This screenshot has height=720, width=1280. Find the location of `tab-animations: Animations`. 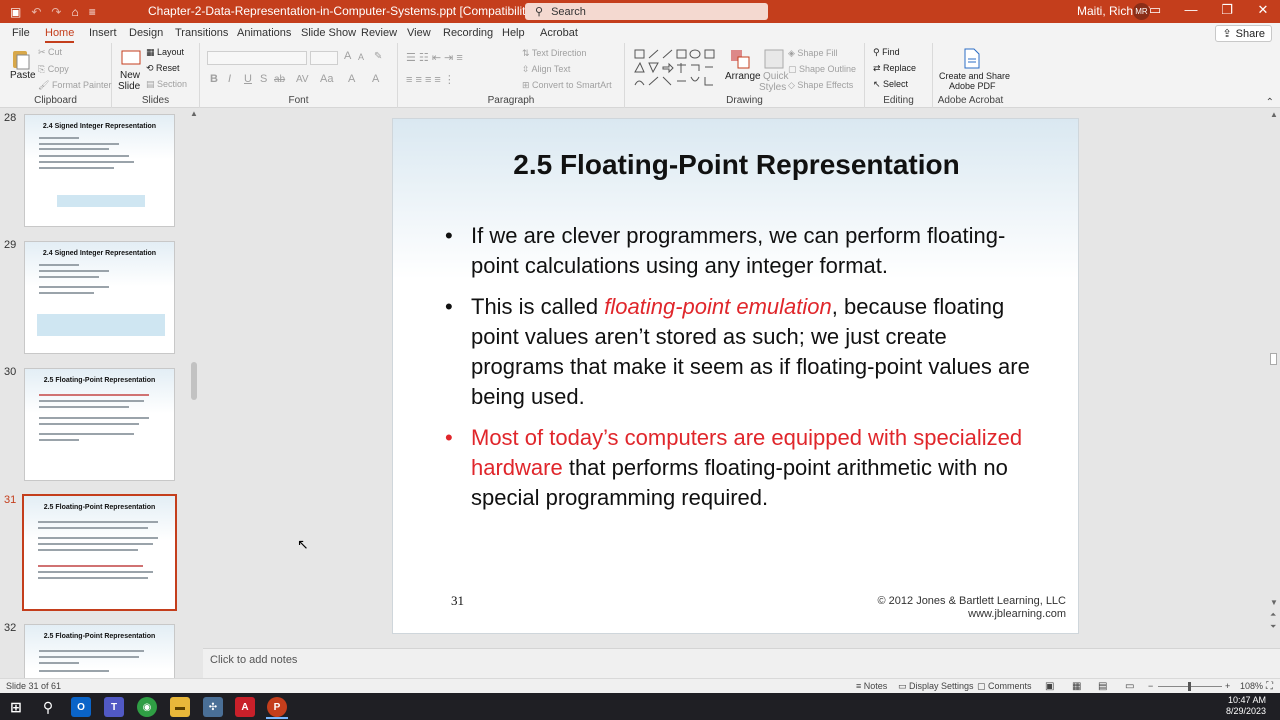

tab-animations: Animations is located at coordinates (264, 33).